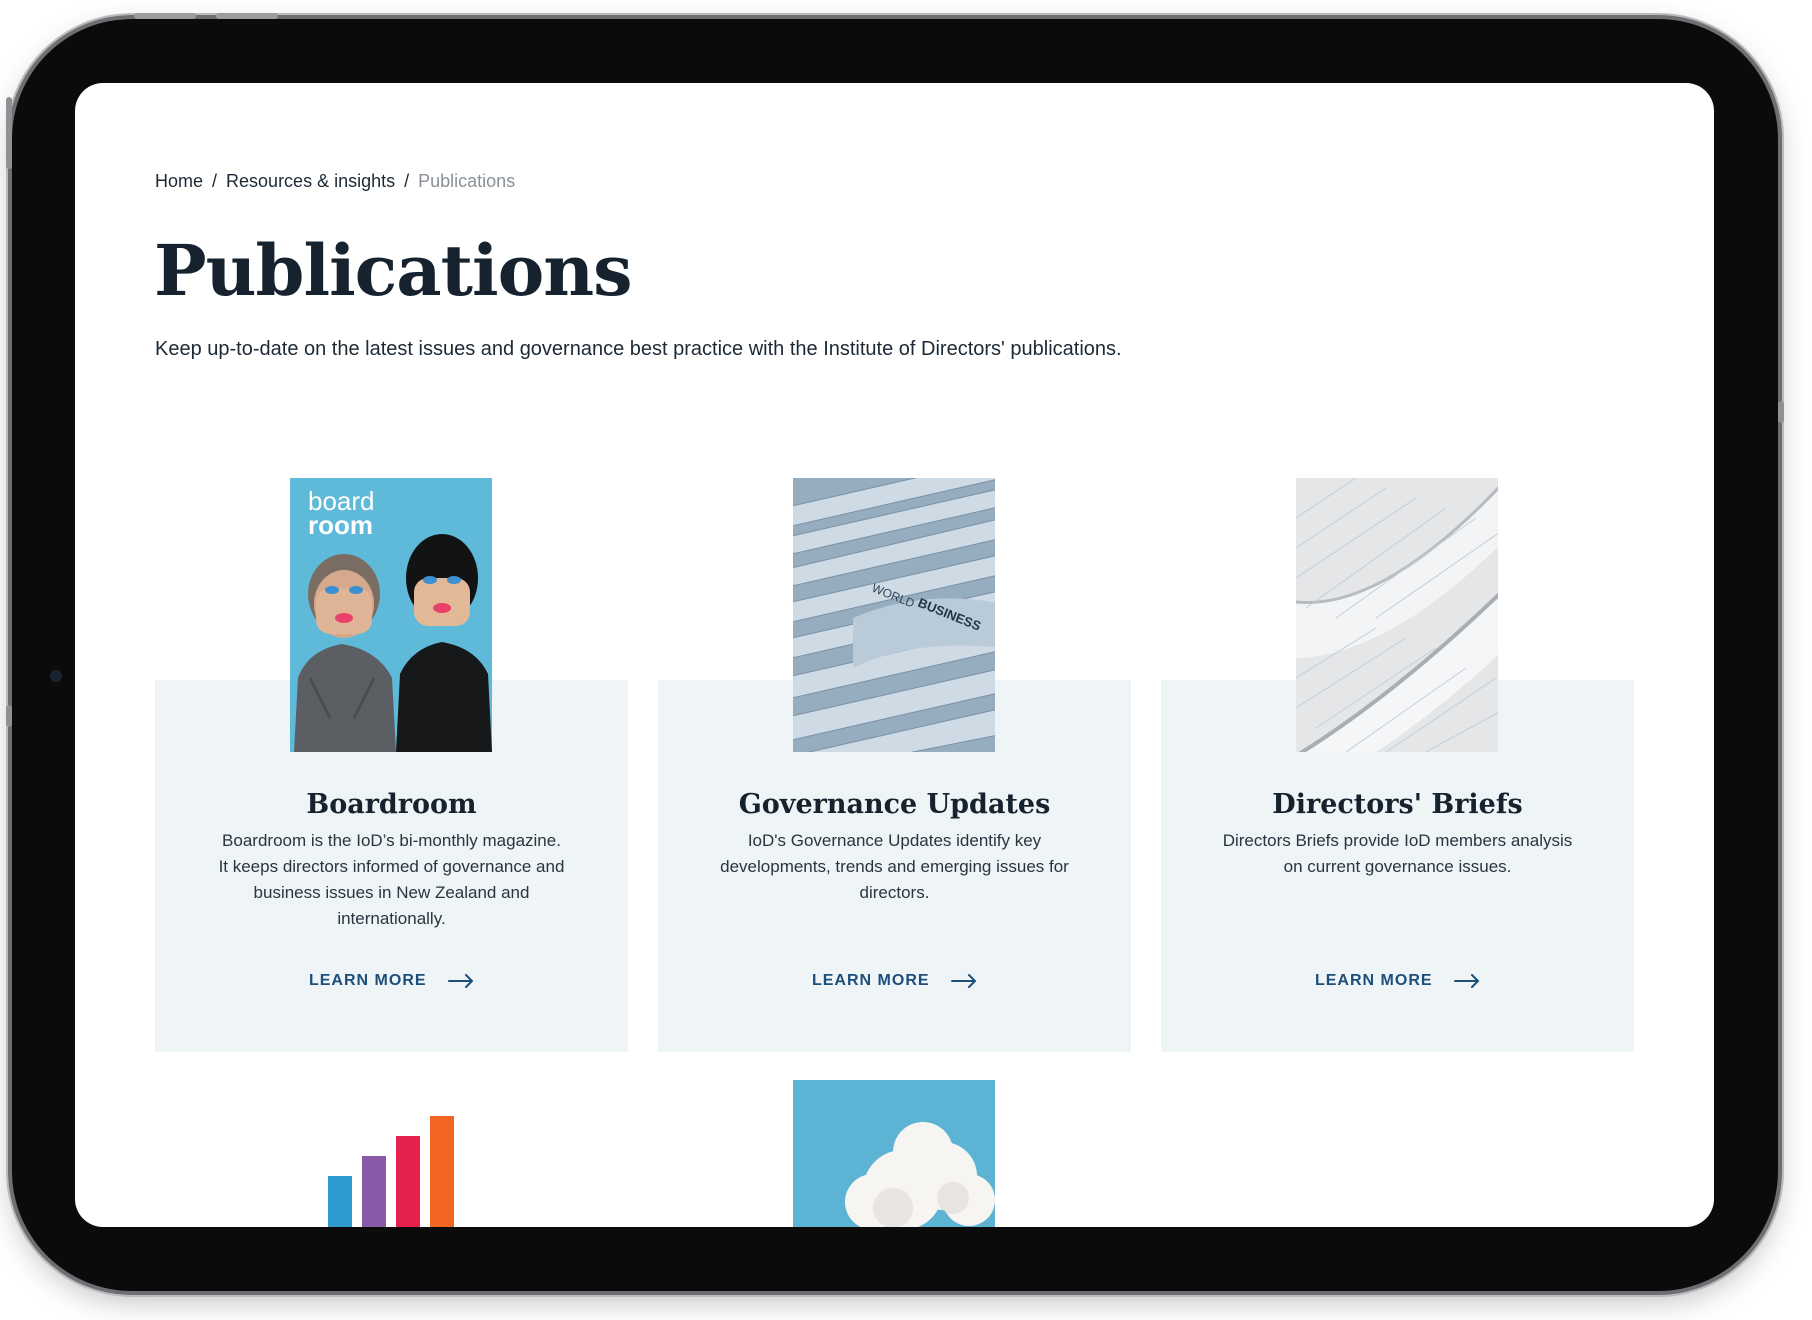 Image resolution: width=1812 pixels, height=1320 pixels. What do you see at coordinates (165, 16) in the screenshot?
I see `tablet-top-button` at bounding box center [165, 16].